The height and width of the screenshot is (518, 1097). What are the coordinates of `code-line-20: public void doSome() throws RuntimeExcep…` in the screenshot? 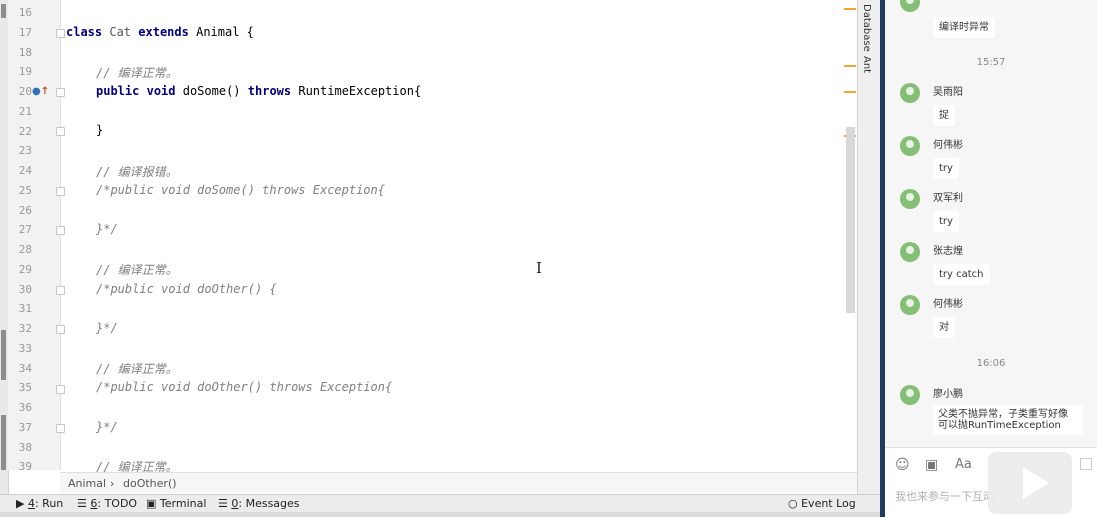 It's located at (258, 91).